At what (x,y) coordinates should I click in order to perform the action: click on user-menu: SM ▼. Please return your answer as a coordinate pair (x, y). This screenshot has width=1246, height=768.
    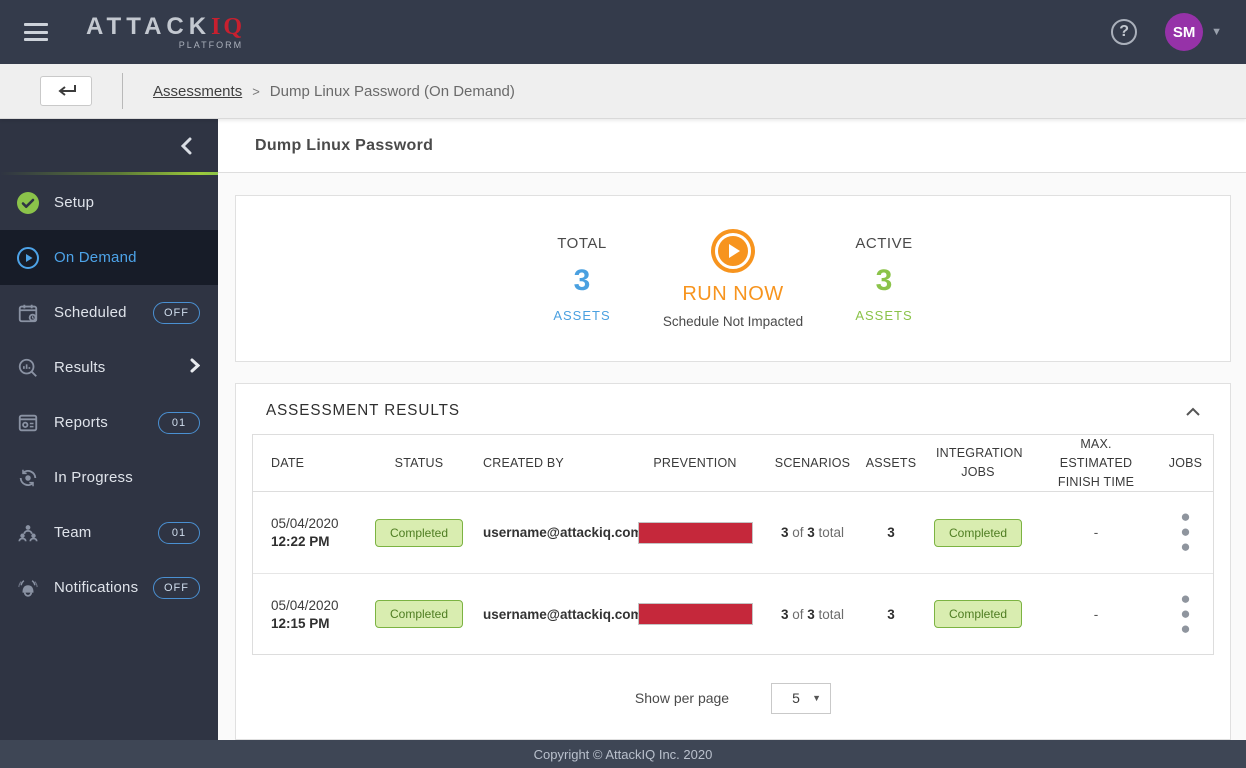
    Looking at the image, I should click on (1193, 32).